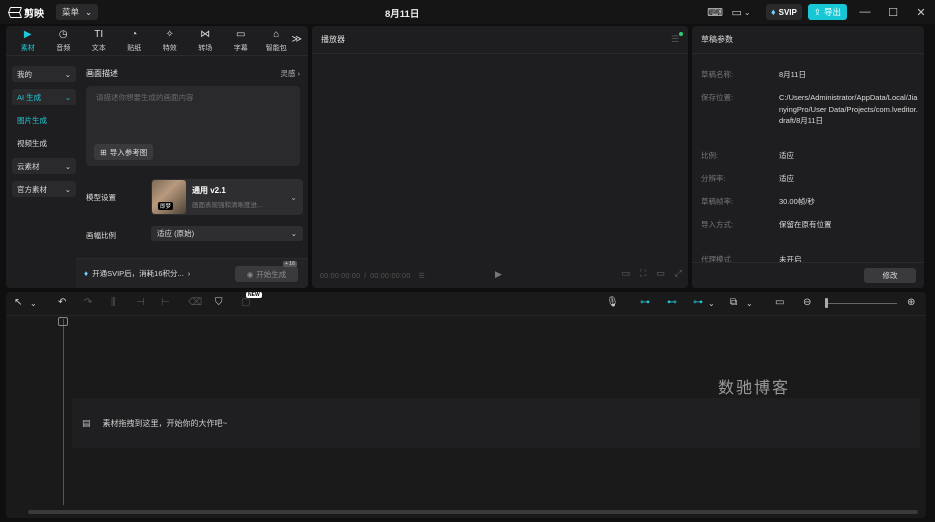 The width and height of the screenshot is (935, 522). What do you see at coordinates (166, 206) in the screenshot?
I see `model-tag: 即梦` at bounding box center [166, 206].